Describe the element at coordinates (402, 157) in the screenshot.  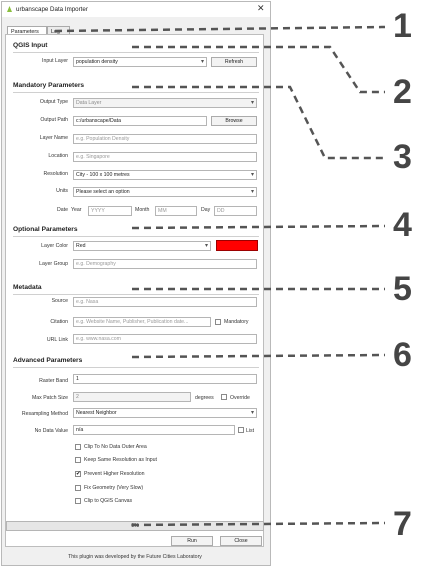
I see `callout-3: 3` at that location.